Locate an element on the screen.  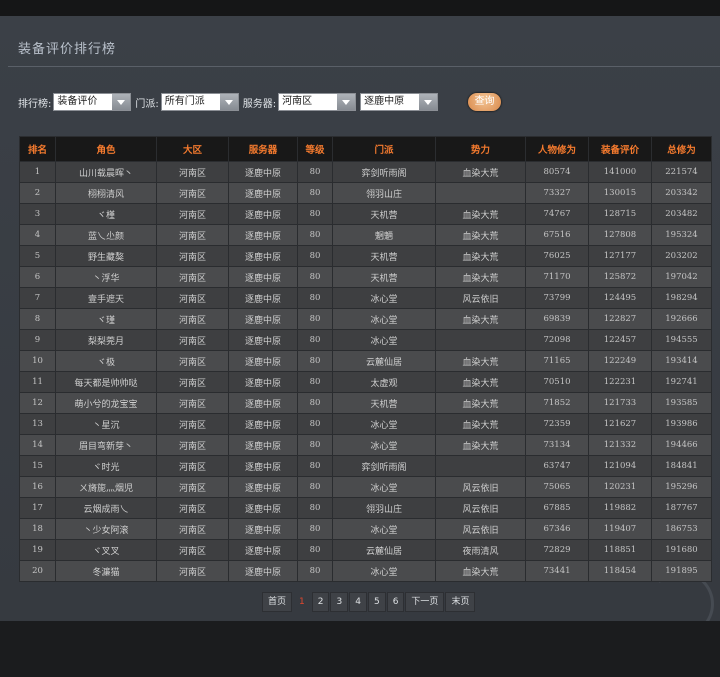
table-row: 13 丶星沉 河南区 逐鹿中原 80 冰心堂 血染大荒 72359 121627 193986 is located at coordinates (365, 424).